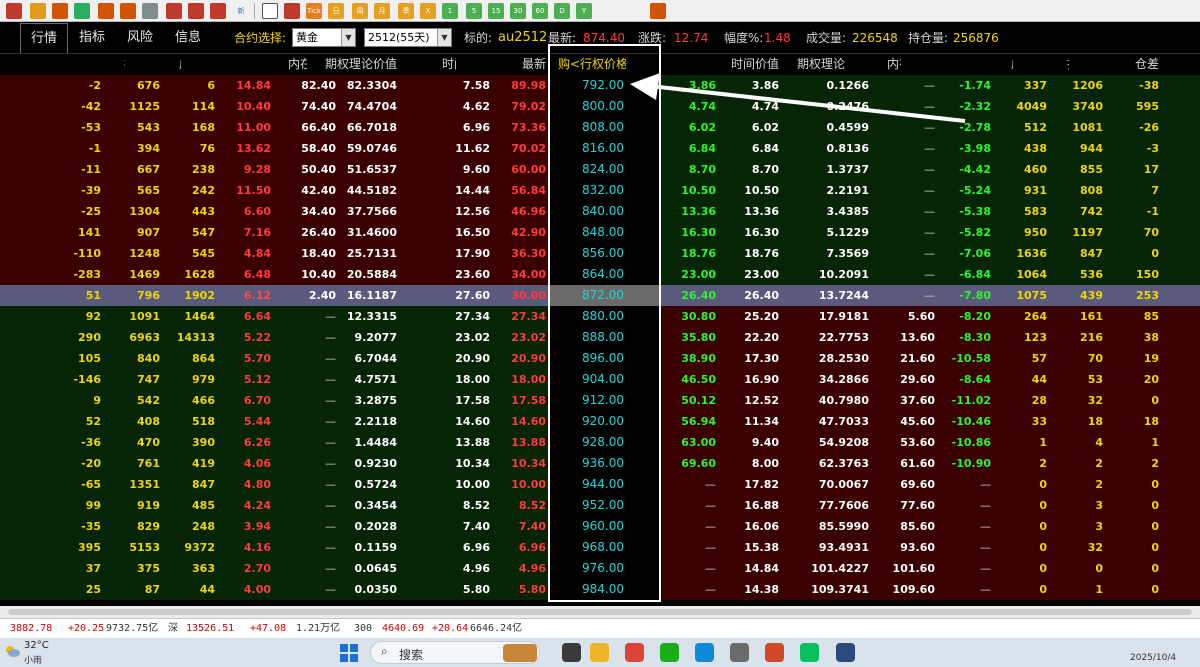 This screenshot has height=667, width=1200. I want to click on strike-price-cell: 960.00, so click(579, 526).